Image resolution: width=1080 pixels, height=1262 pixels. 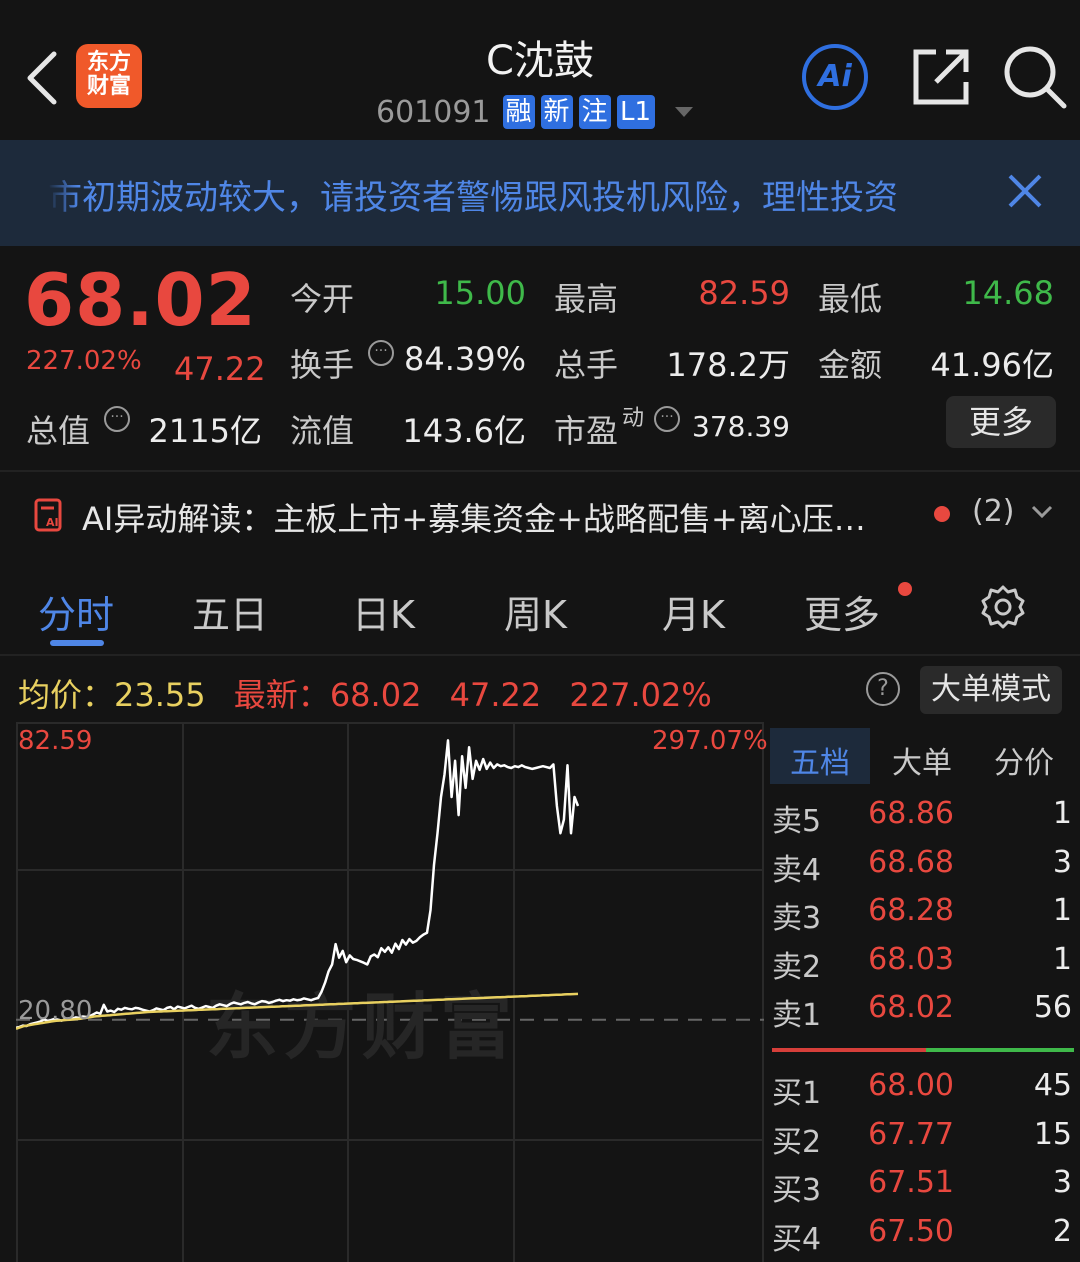 I want to click on ai-assistant-button: Ai, so click(x=835, y=77).